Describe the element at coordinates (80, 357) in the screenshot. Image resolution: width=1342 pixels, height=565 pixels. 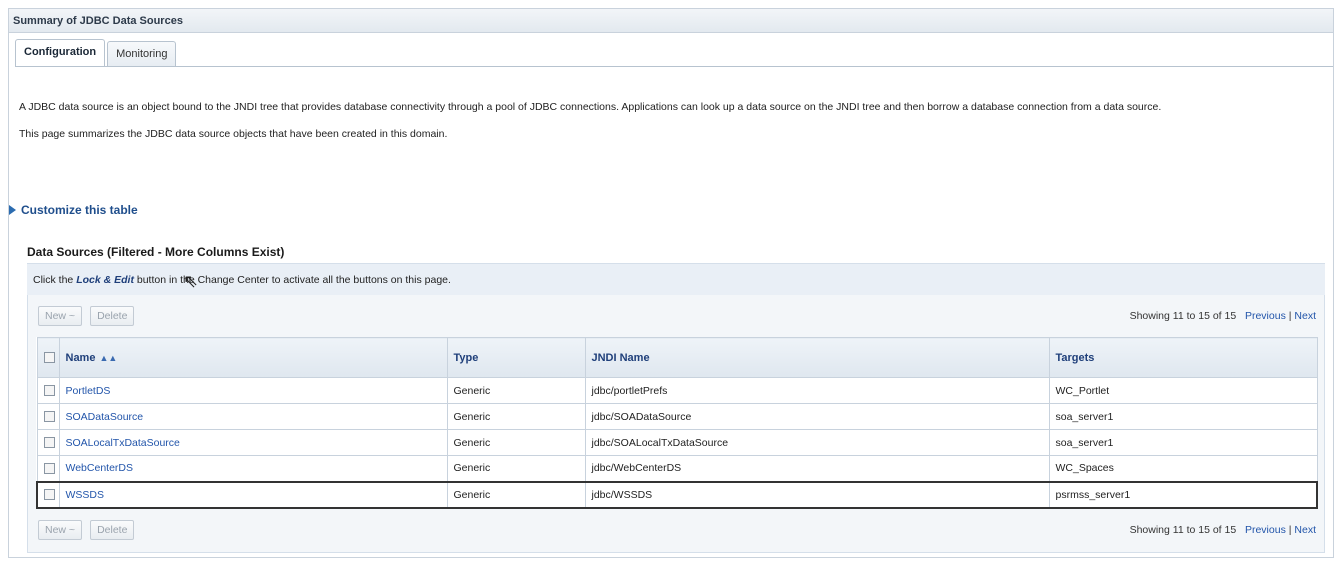
I see `name-header-label: Name` at that location.